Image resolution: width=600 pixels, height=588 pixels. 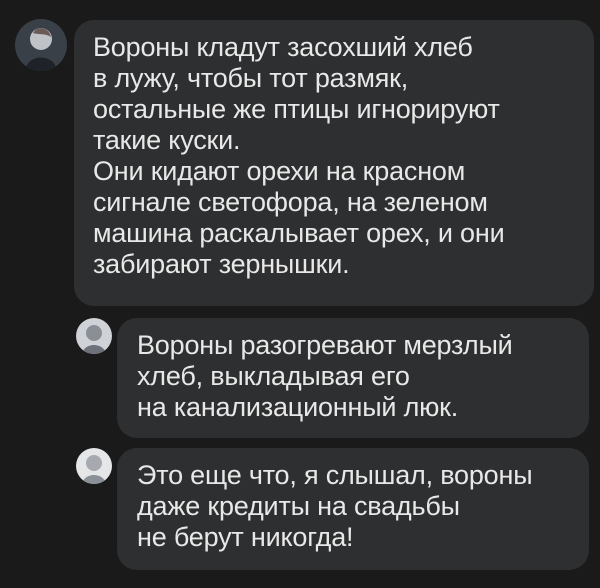 What do you see at coordinates (298, 506) in the screenshot?
I see `message-line: даже кредиты на свадьбы` at bounding box center [298, 506].